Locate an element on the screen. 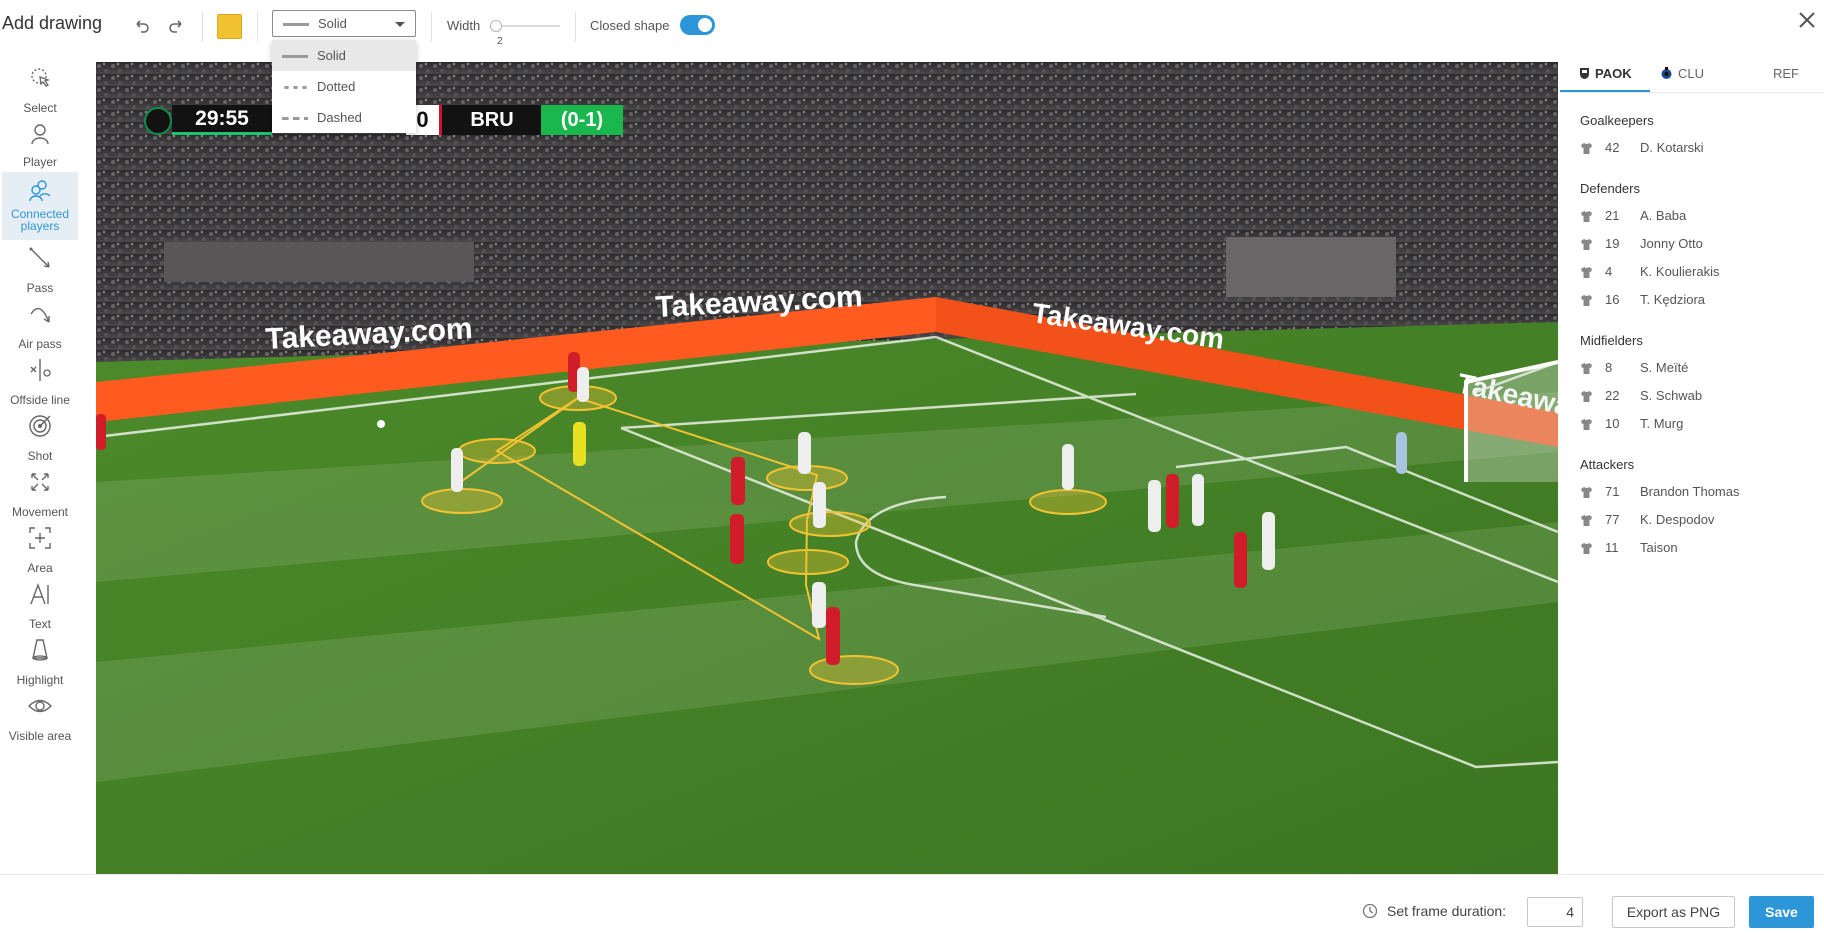 Image resolution: width=1824 pixels, height=933 pixels. offside-line-icon is located at coordinates (40, 370).